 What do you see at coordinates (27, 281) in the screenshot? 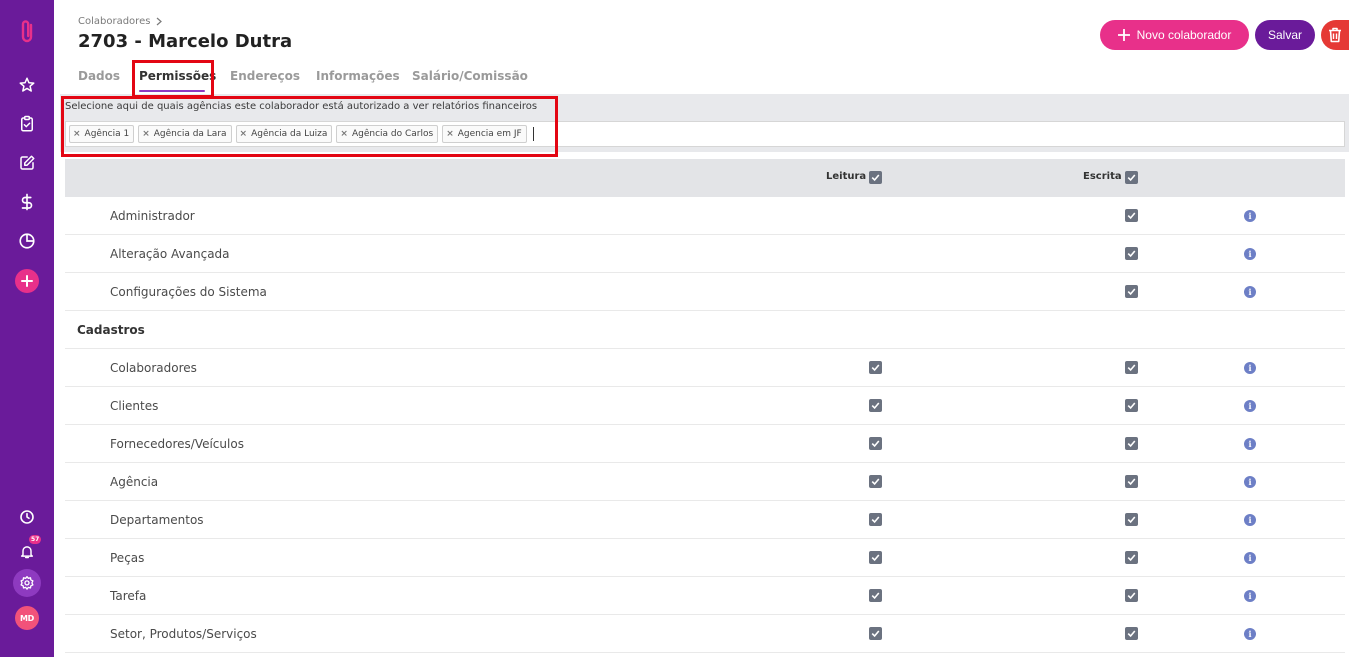
I see `sidebar-item-add` at bounding box center [27, 281].